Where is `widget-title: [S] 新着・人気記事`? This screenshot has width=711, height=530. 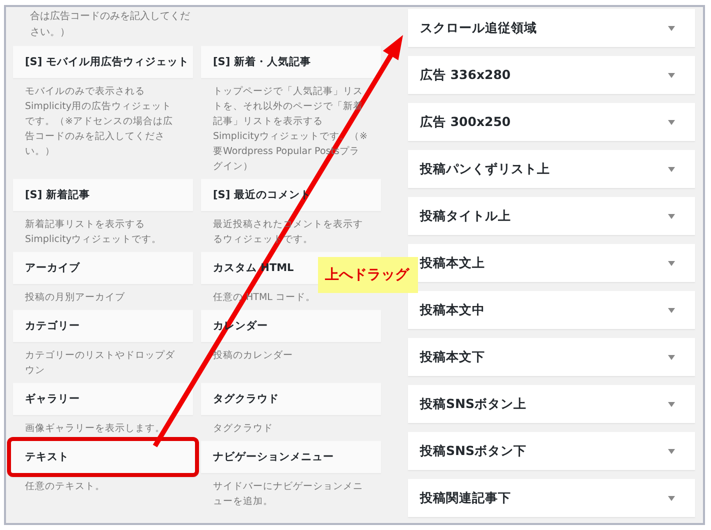
widget-title: [S] 新着・人気記事 is located at coordinates (291, 62).